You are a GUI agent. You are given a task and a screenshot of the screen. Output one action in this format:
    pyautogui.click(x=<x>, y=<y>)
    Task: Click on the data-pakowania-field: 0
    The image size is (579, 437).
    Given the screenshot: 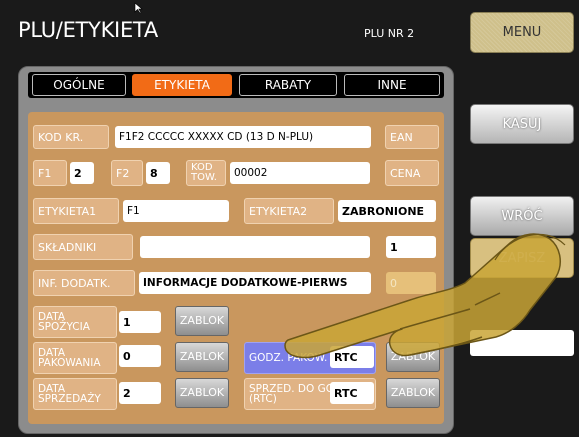 What is the action you would take?
    pyautogui.click(x=140, y=356)
    